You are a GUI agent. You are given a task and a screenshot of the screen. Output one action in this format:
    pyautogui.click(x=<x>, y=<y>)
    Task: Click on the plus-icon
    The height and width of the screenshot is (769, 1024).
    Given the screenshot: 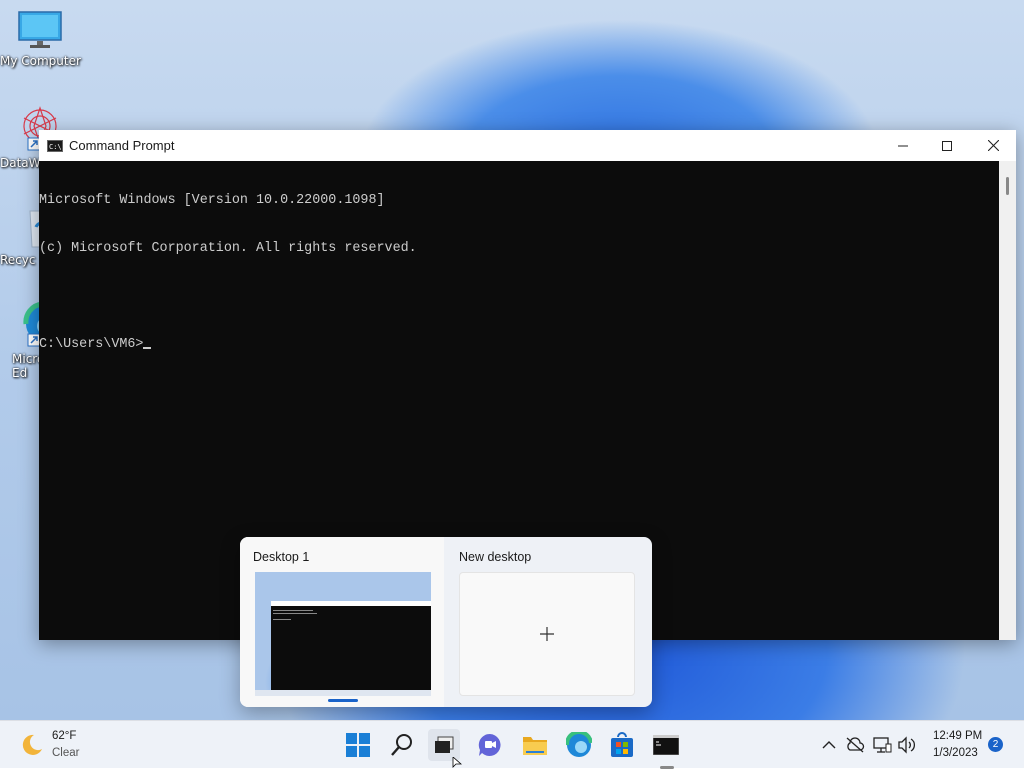 What is the action you would take?
    pyautogui.click(x=547, y=634)
    